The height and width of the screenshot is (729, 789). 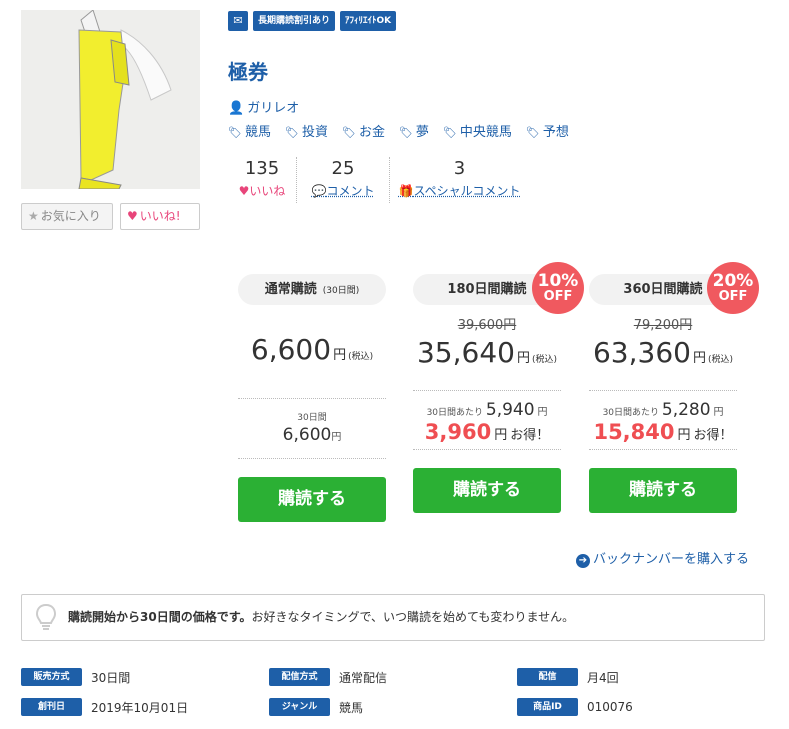 I want to click on spec-key: 商品ID, so click(x=547, y=707).